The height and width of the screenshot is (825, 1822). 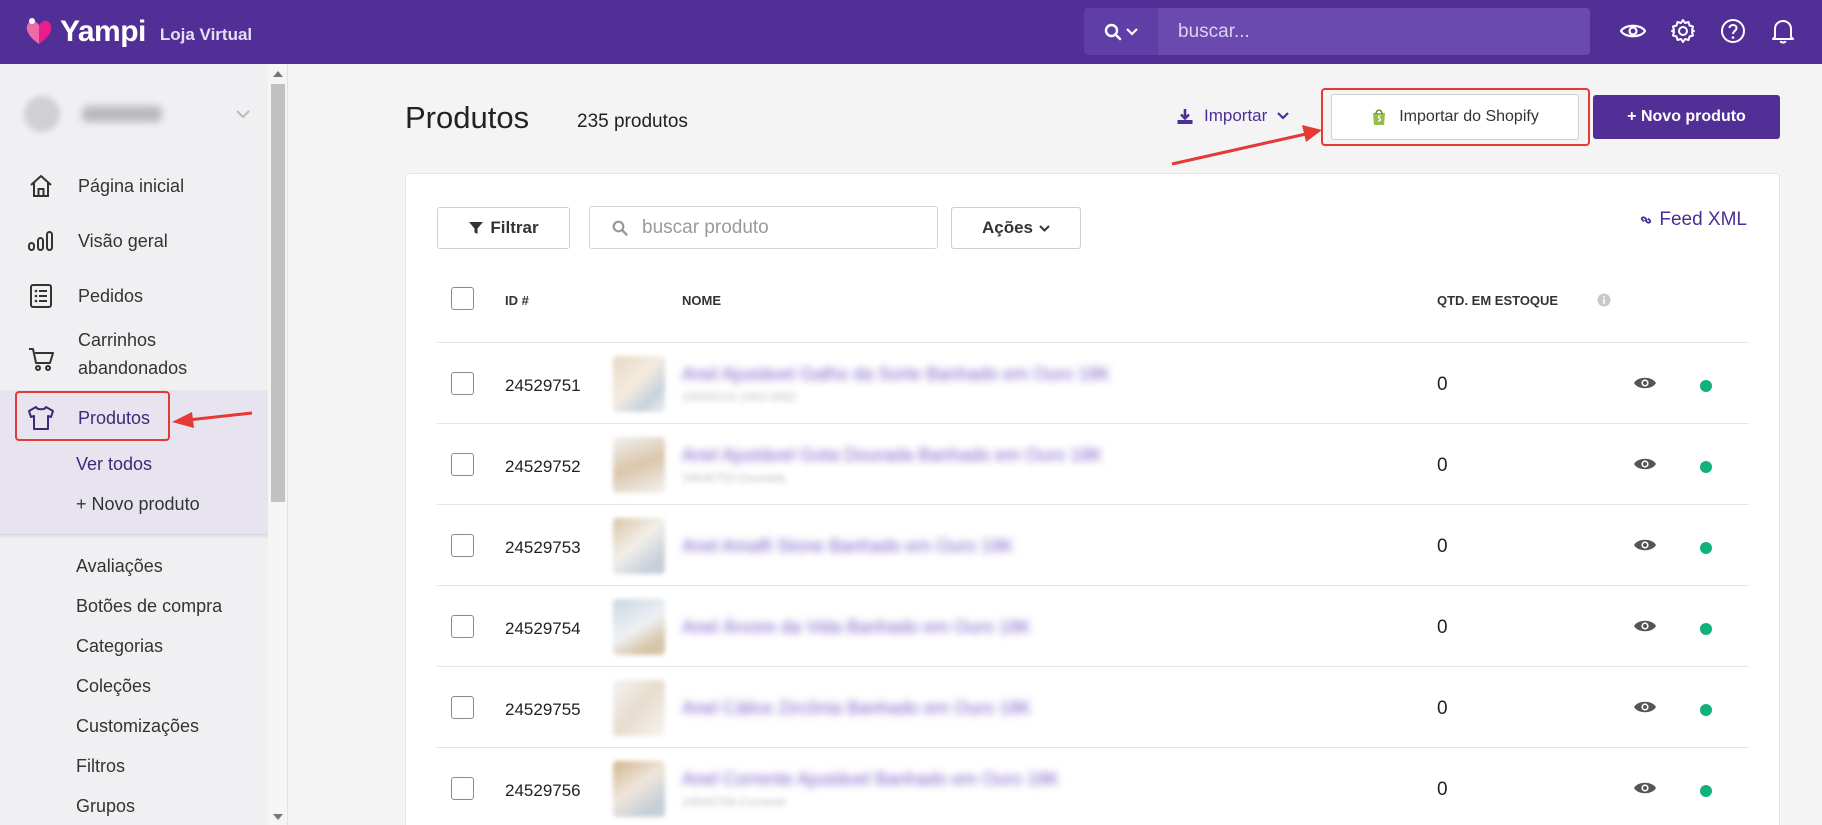 I want to click on gear-icon, so click(x=1683, y=31).